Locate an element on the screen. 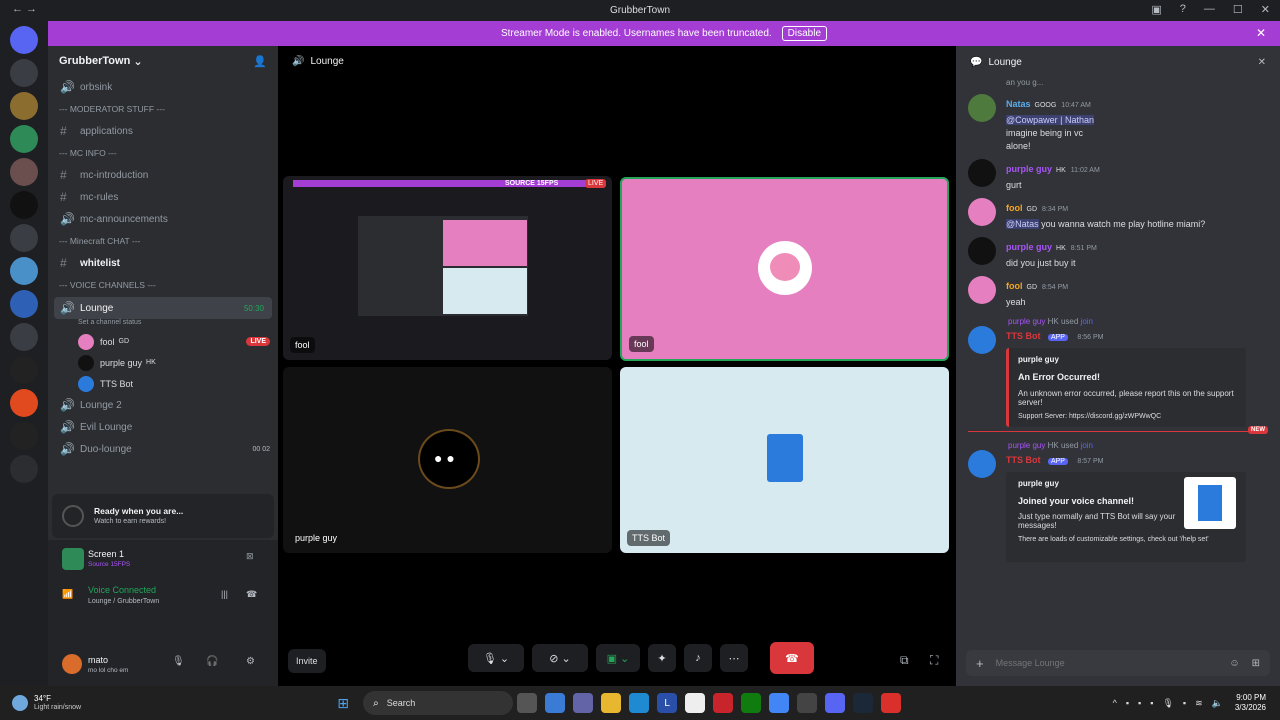 This screenshot has height=720, width=1280. voice-status: Voice Connected is located at coordinates (122, 590).